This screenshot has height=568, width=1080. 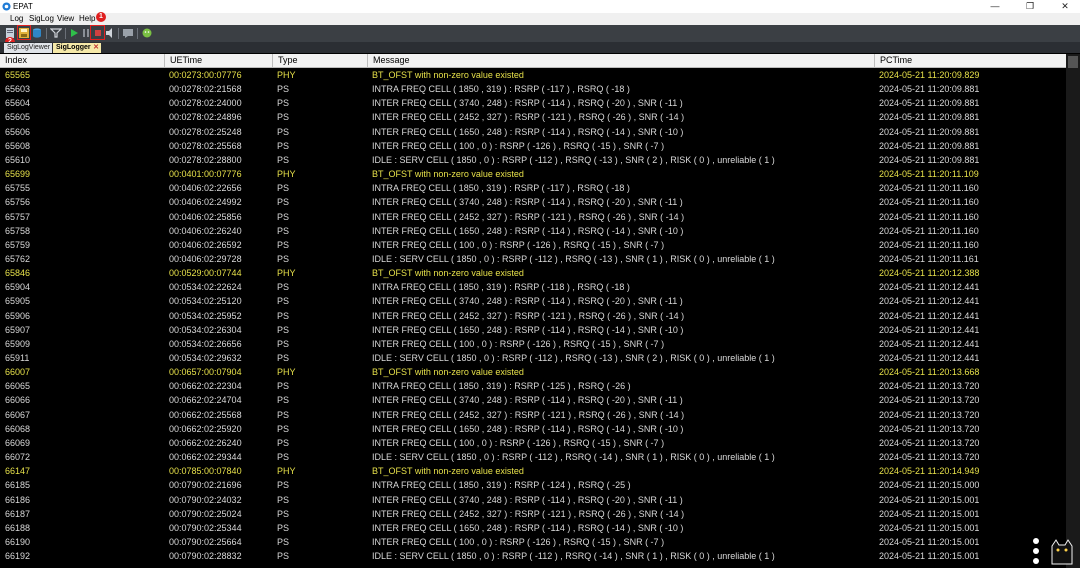 I want to click on column-header-pctime: PCTime, so click(x=970, y=60).